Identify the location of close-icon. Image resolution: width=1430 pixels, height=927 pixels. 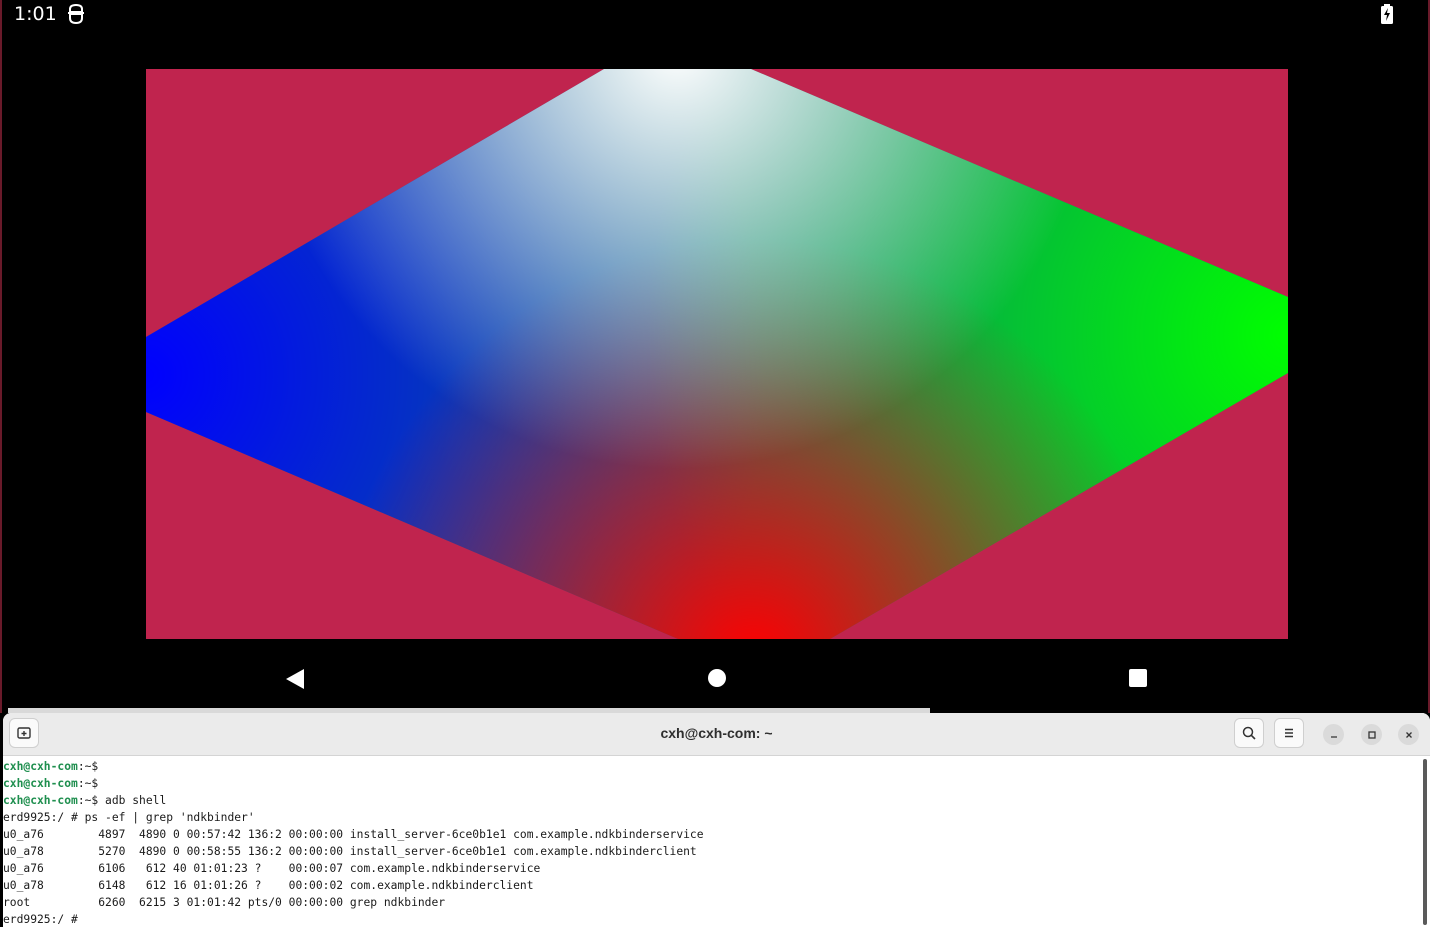
(1408, 734).